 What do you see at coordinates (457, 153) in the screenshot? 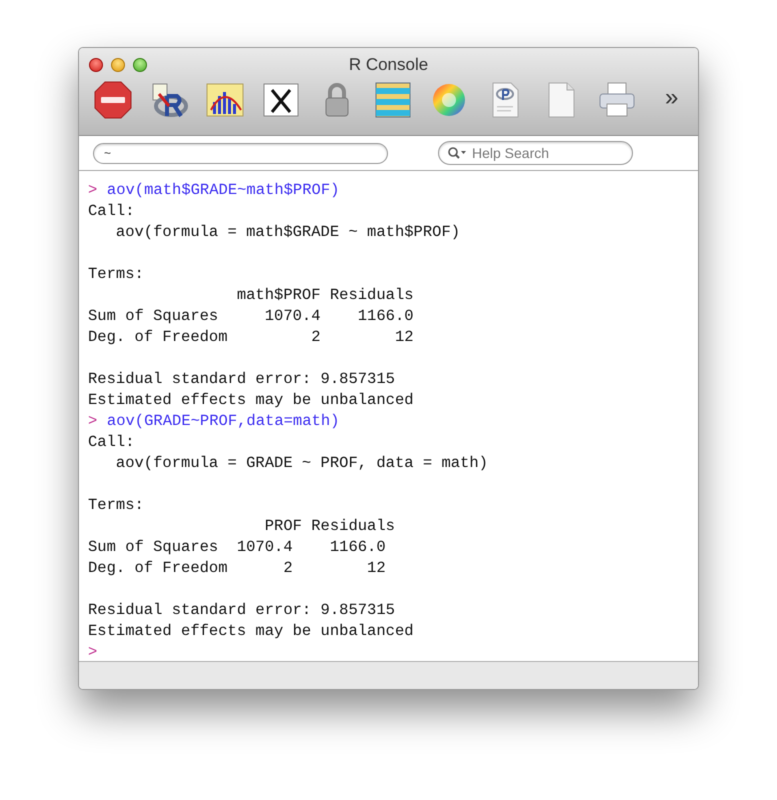
I see `search-icon` at bounding box center [457, 153].